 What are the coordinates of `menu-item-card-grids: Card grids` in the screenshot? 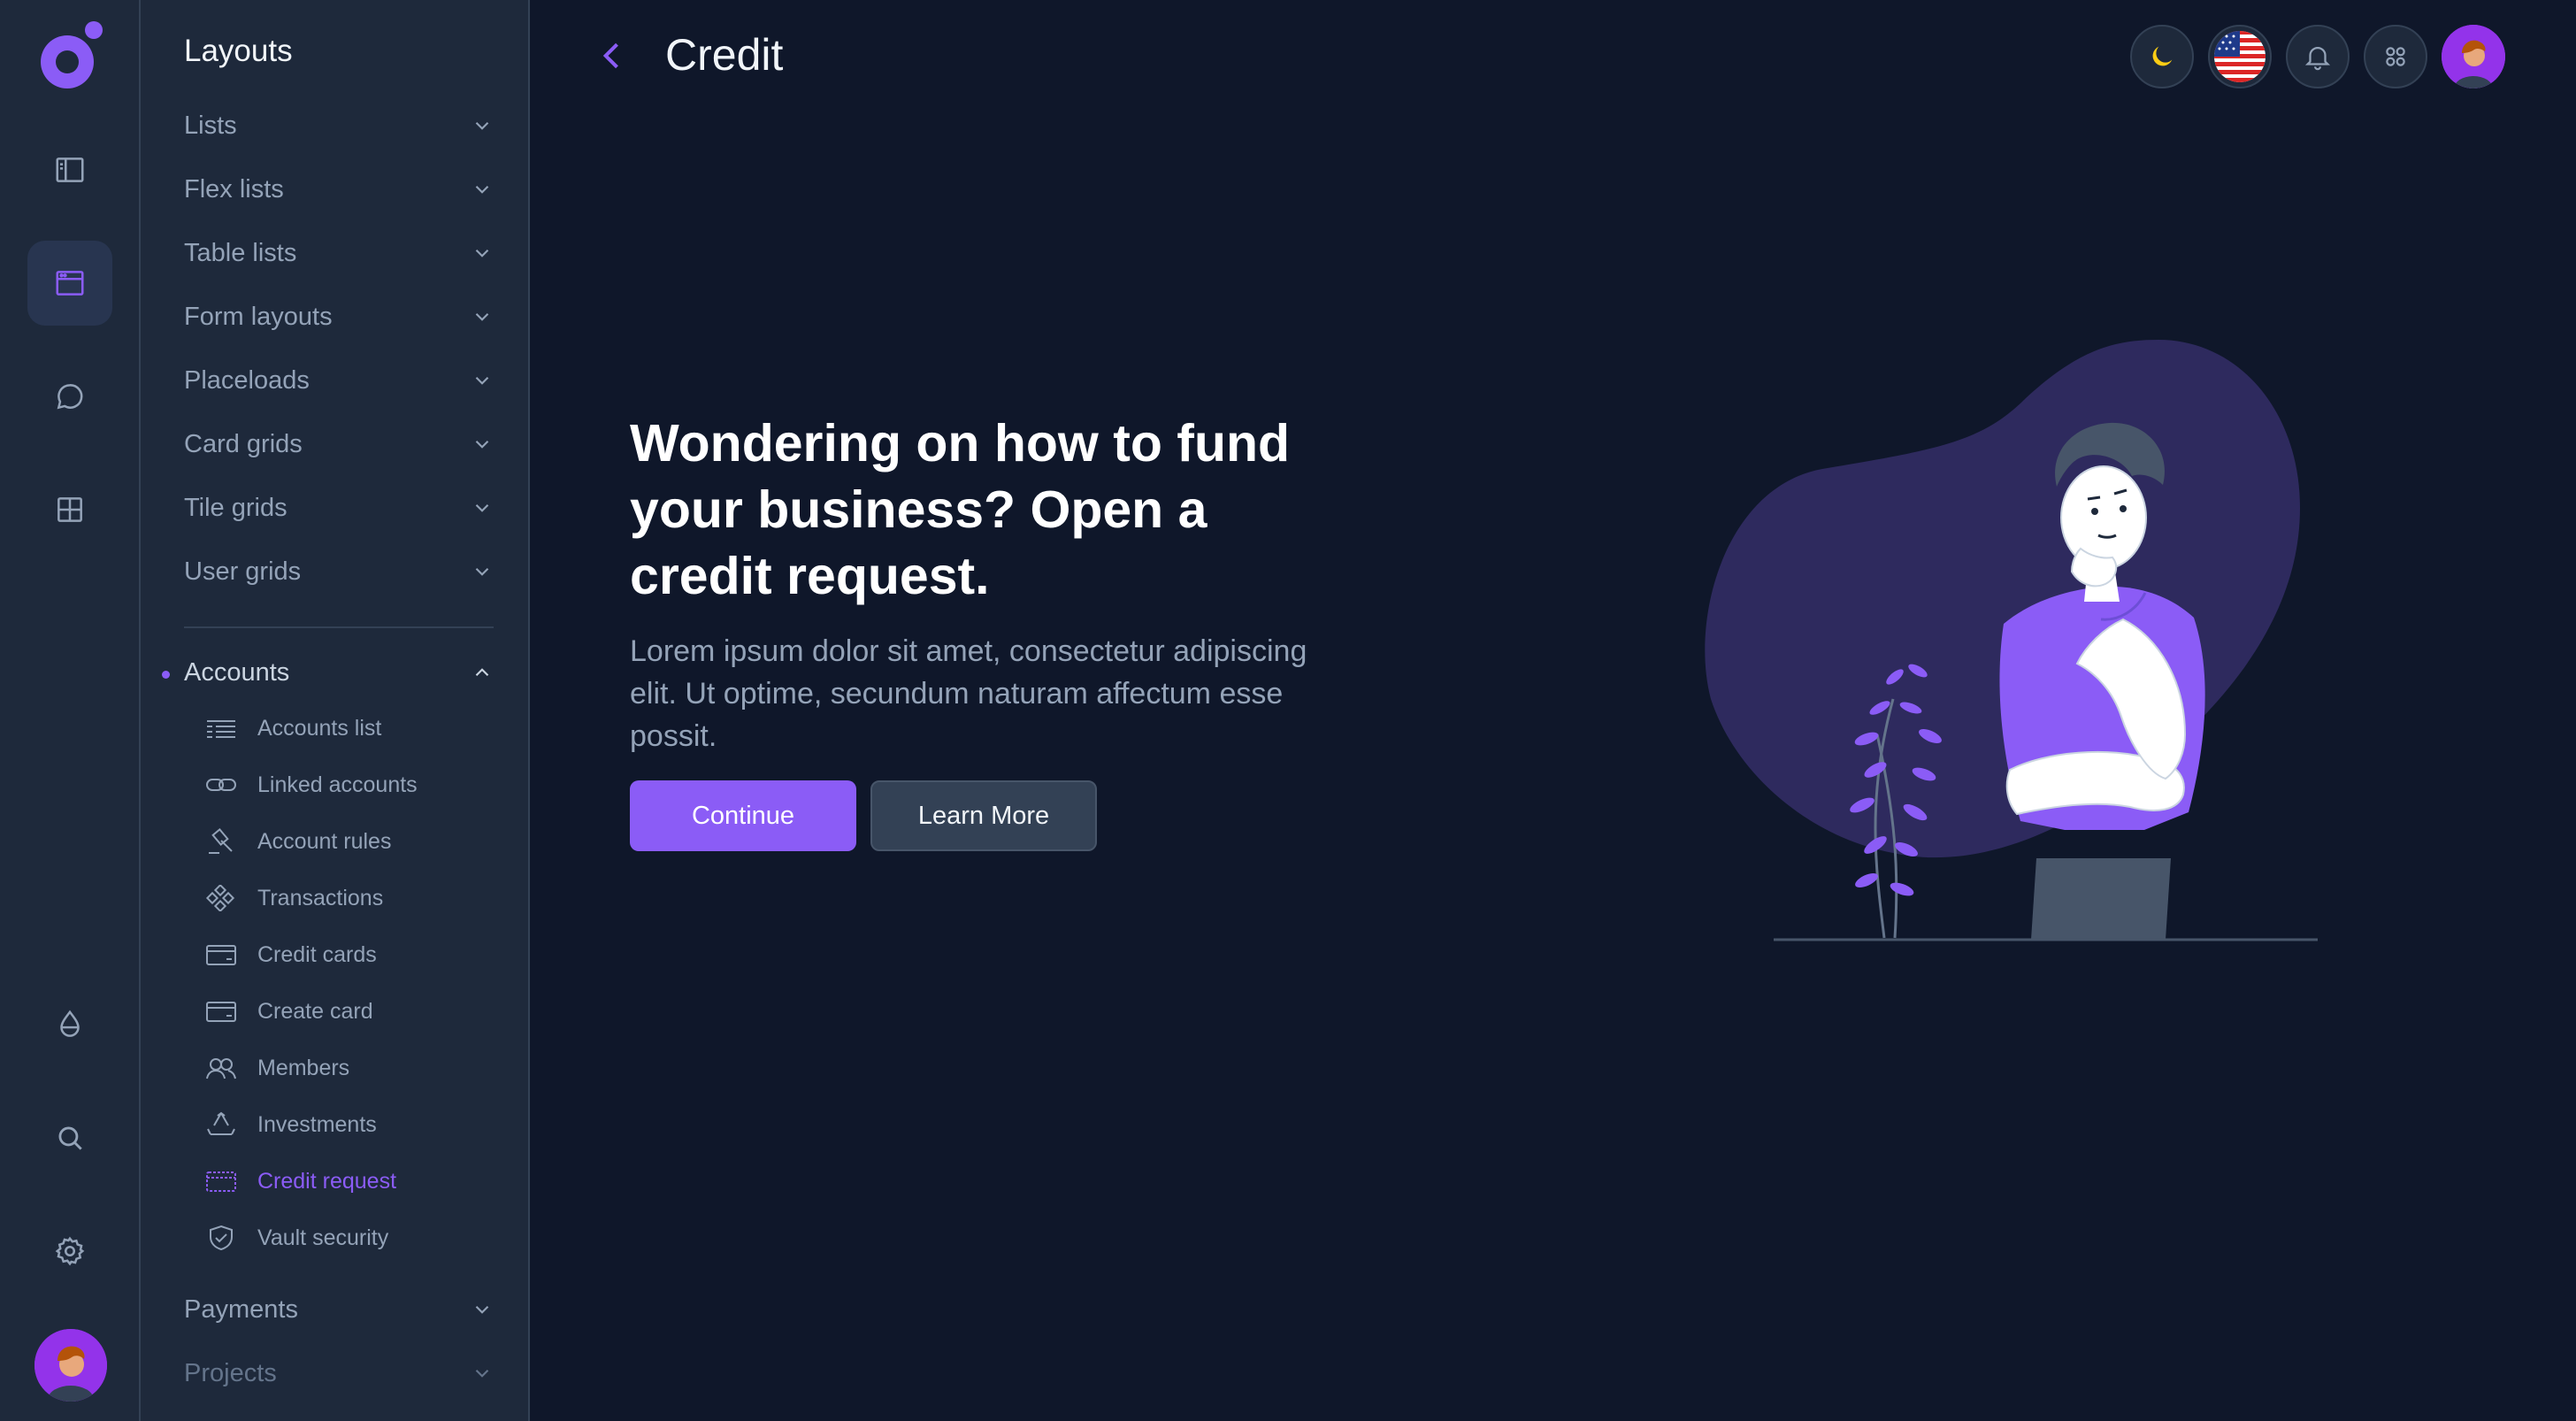 It's located at (339, 444).